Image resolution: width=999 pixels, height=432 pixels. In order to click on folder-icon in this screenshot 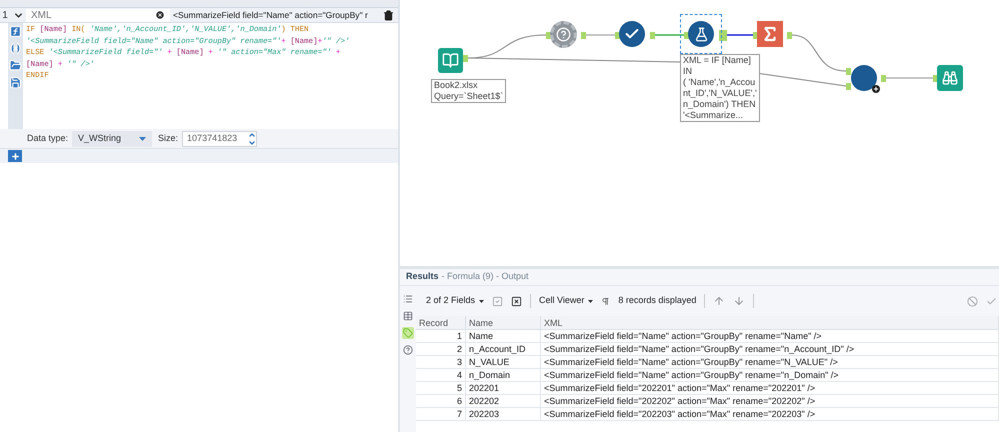, I will do `click(15, 65)`.